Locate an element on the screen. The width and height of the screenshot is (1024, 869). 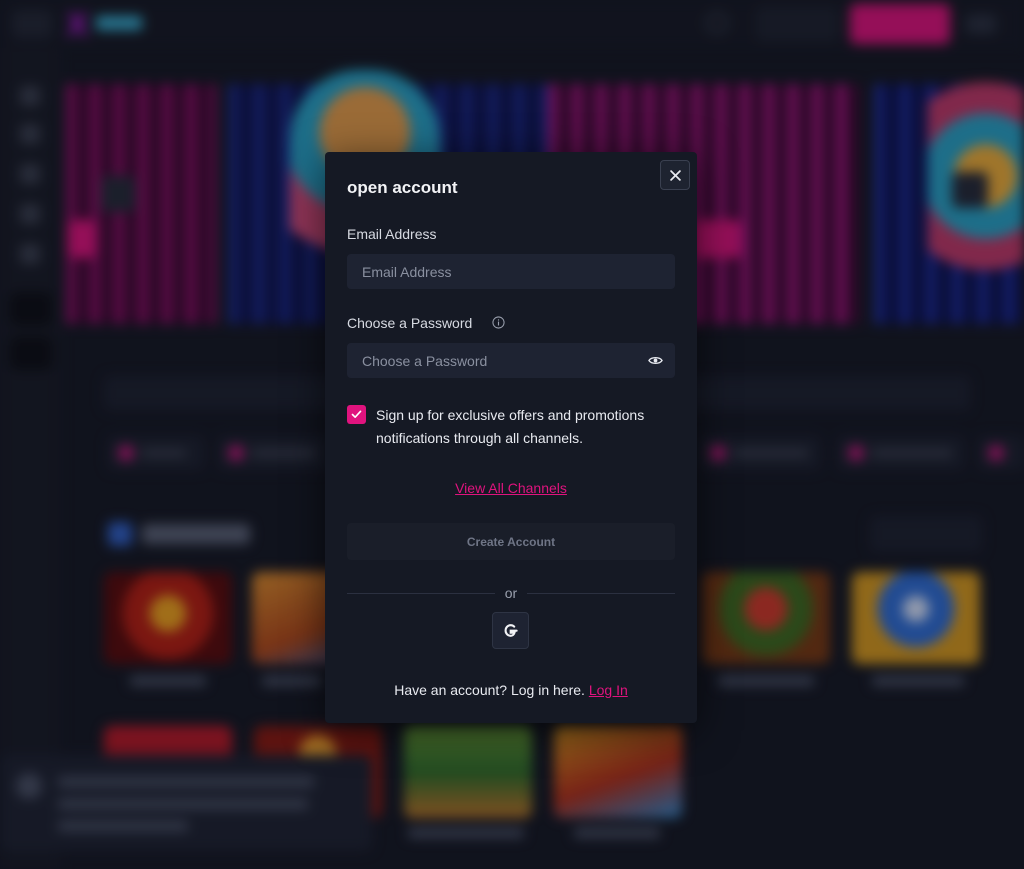
login-prompt-text: Have an account? Log in here. is located at coordinates (489, 690).